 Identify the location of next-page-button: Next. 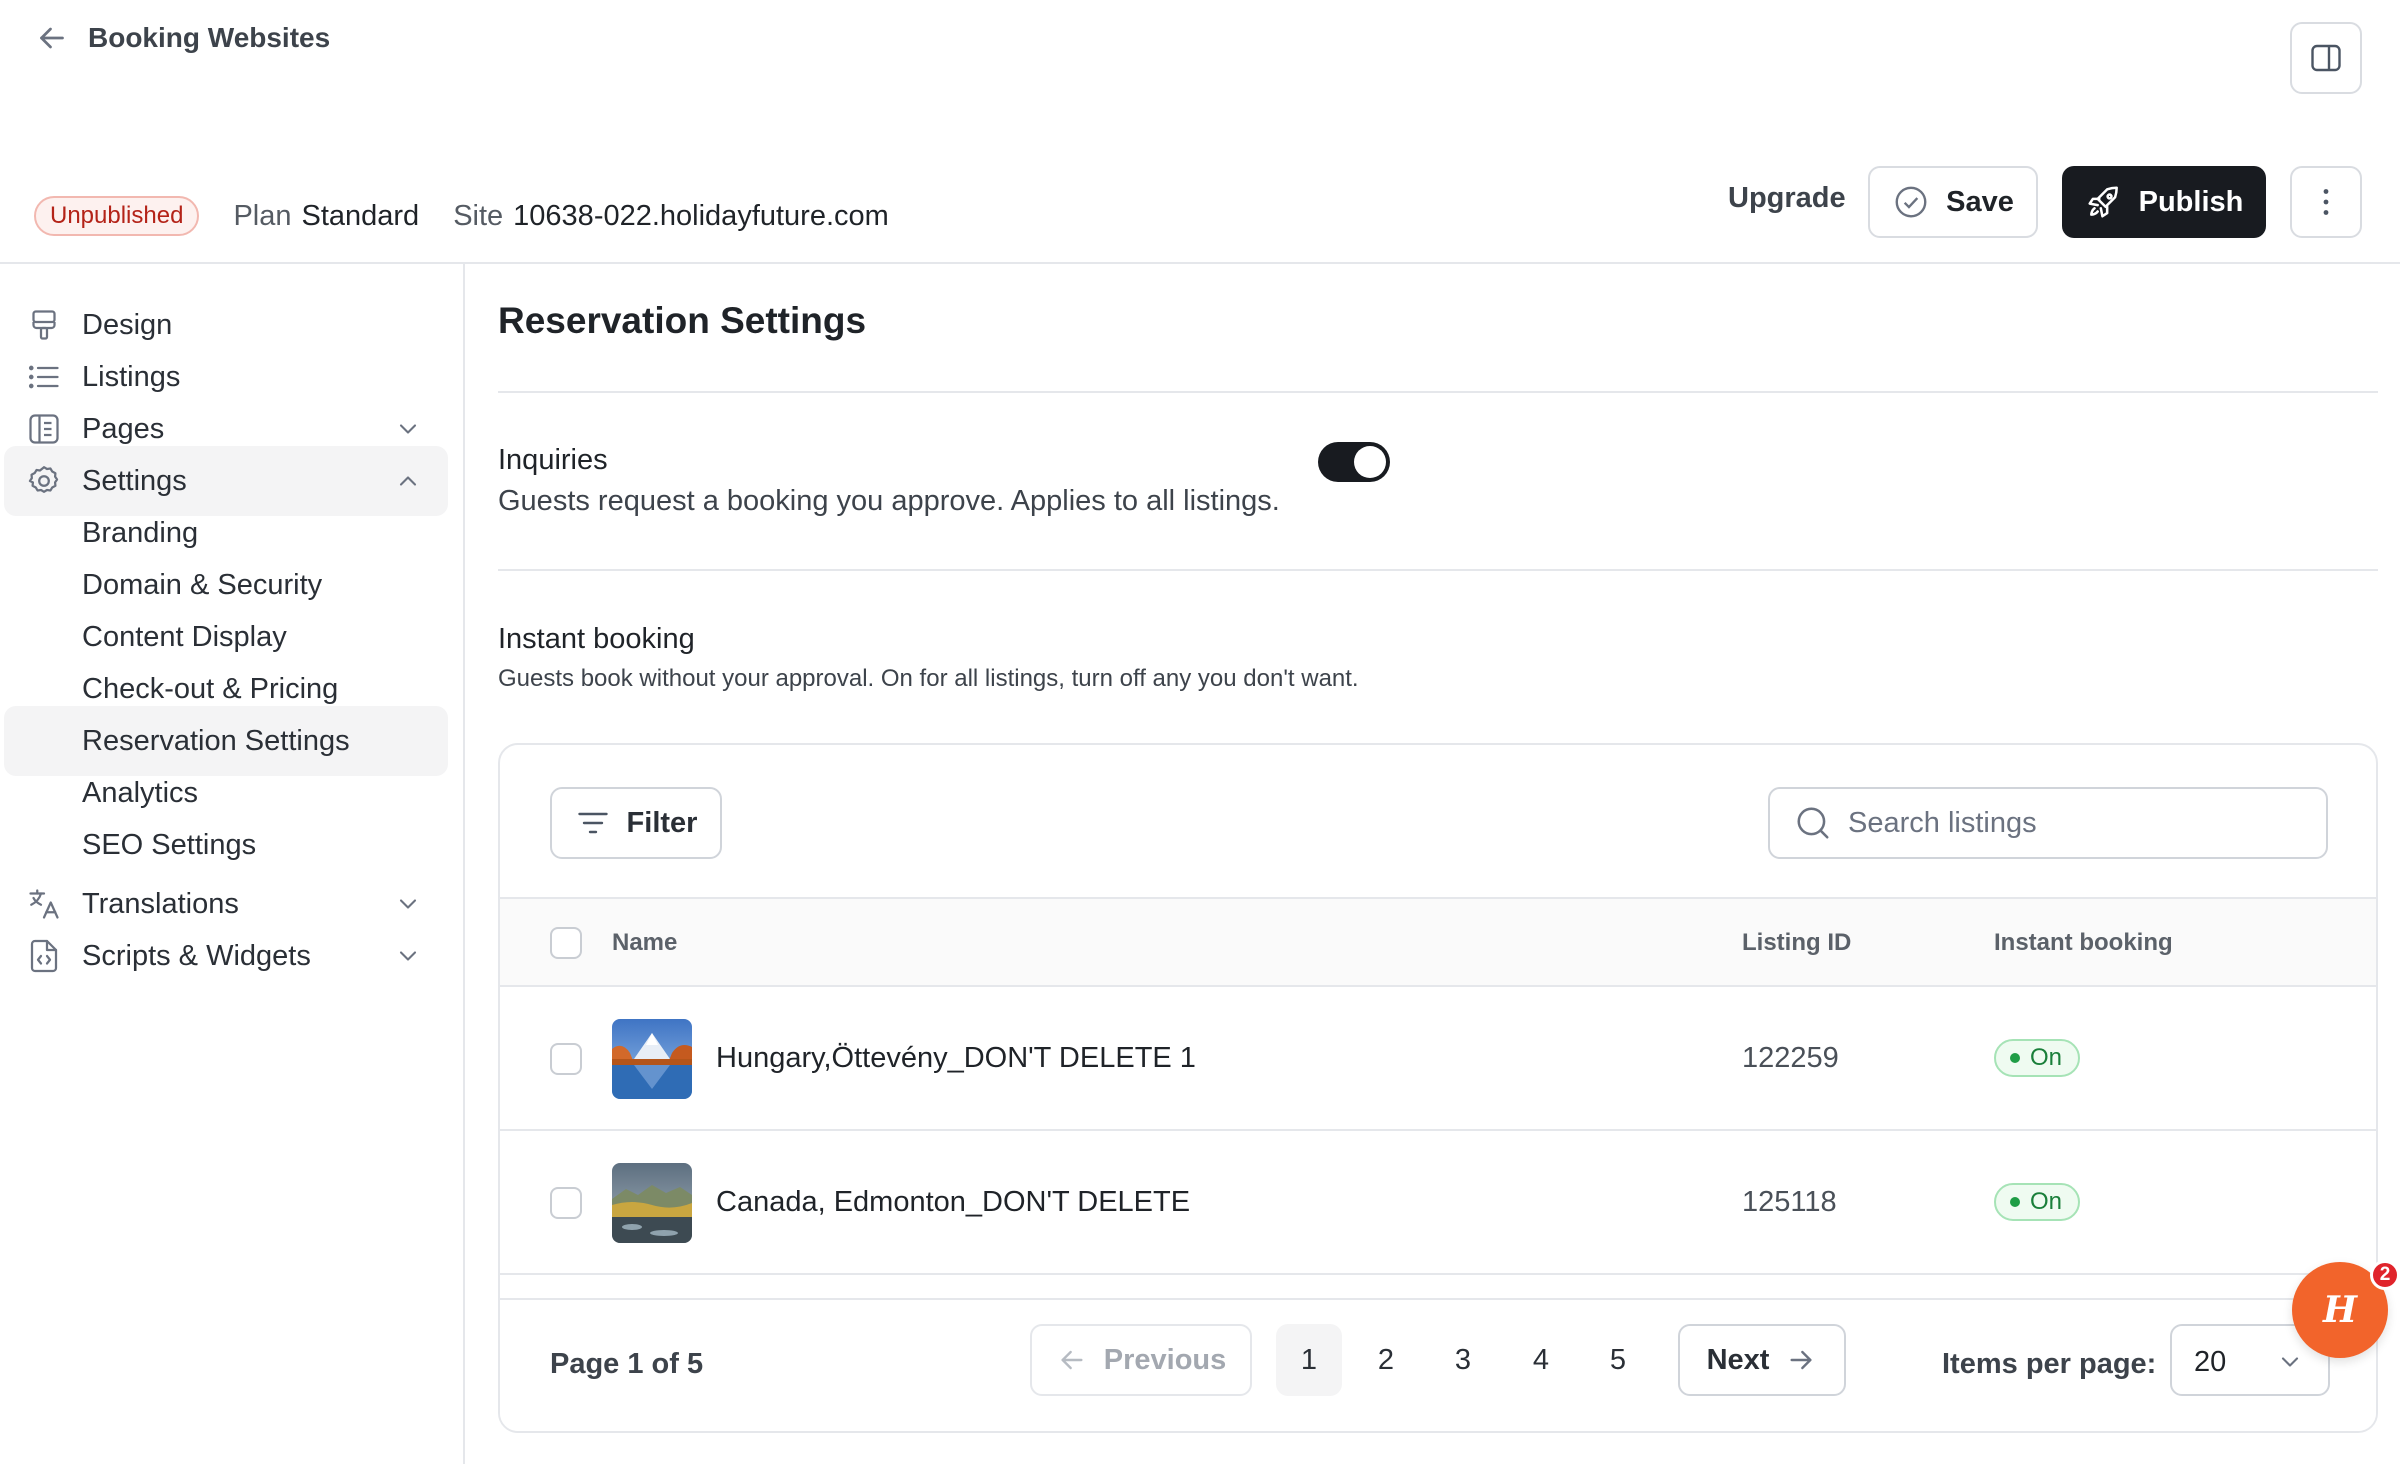
(1762, 1360).